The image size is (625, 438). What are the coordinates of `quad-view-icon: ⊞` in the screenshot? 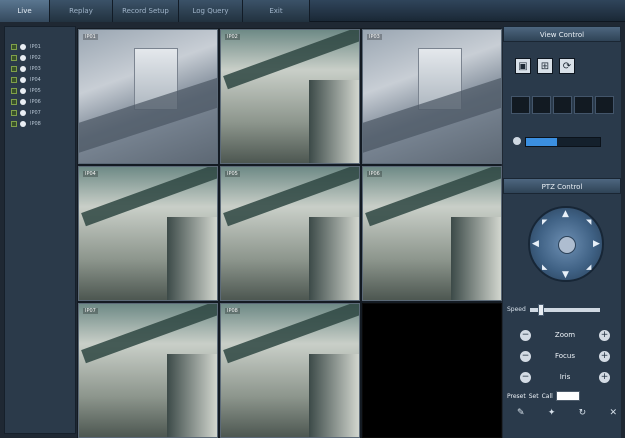 It's located at (545, 66).